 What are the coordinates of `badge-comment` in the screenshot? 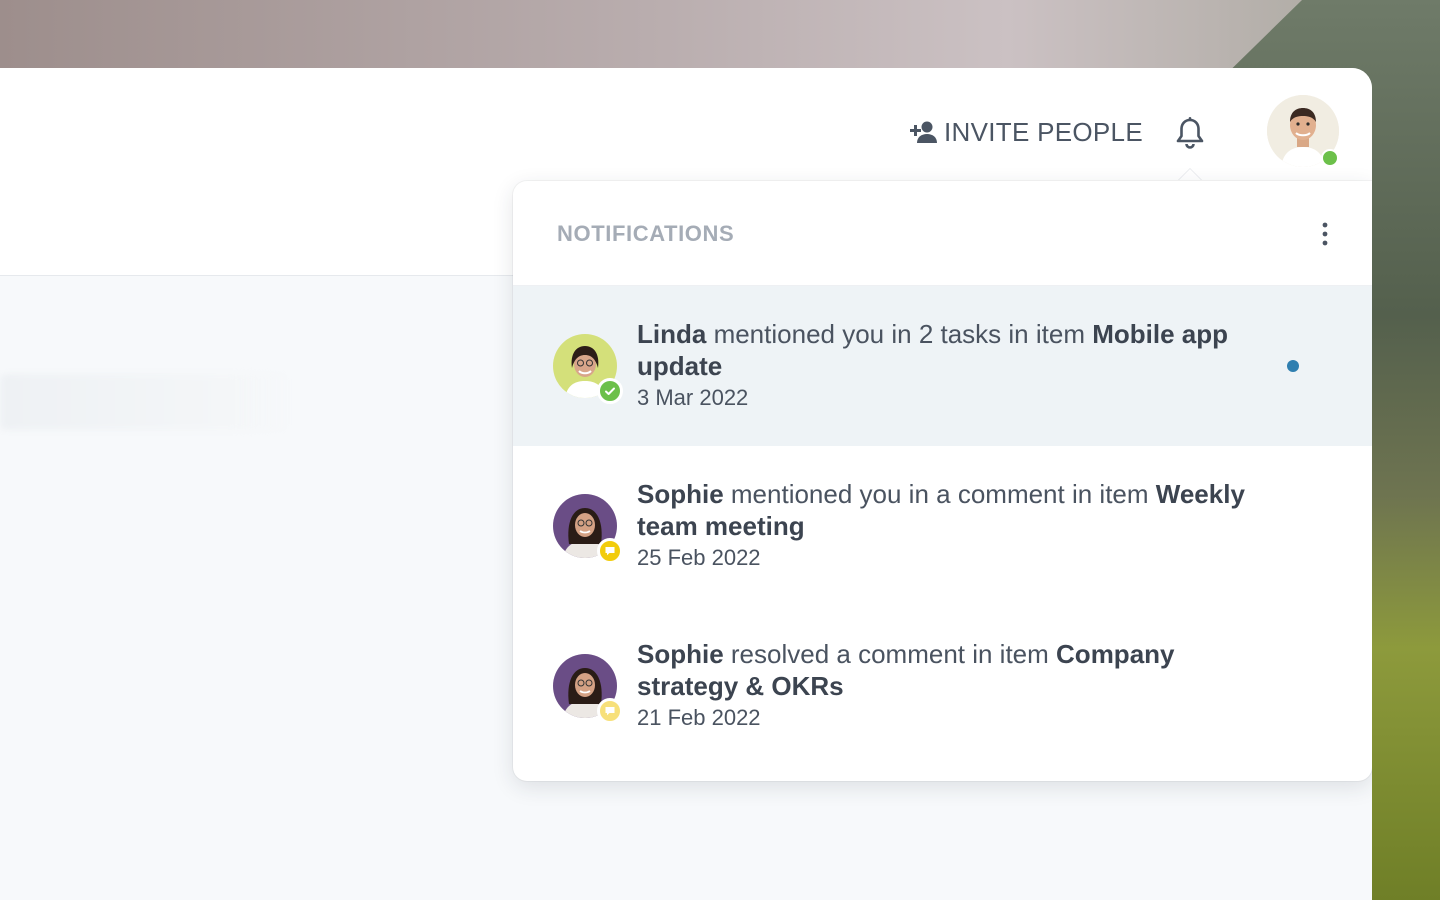 It's located at (610, 551).